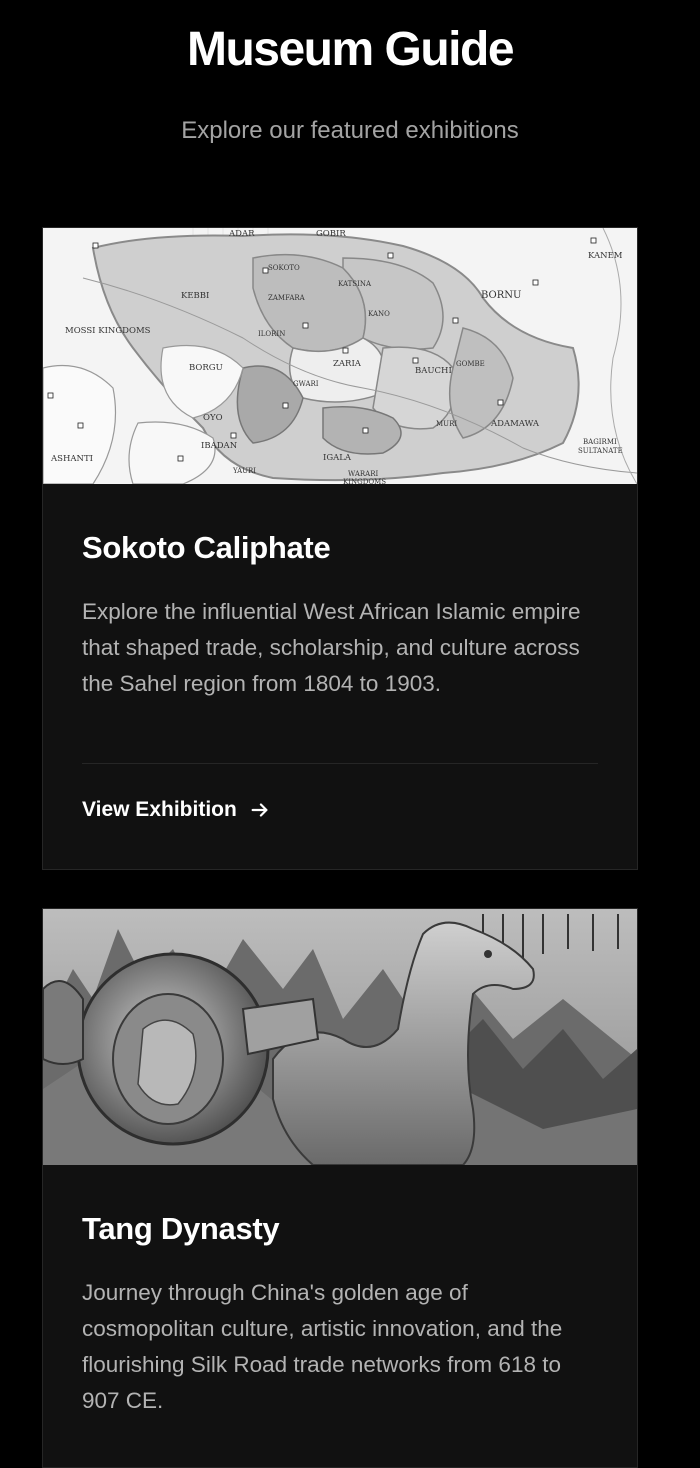 Image resolution: width=700 pixels, height=1468 pixels. I want to click on svg-text: ADAMAWA, so click(515, 424).